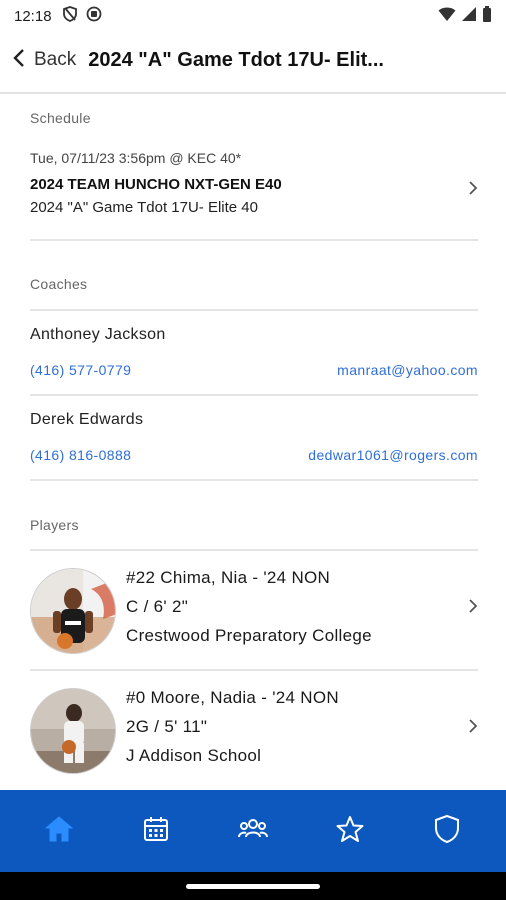  Describe the element at coordinates (447, 16) in the screenshot. I see `wifi-icon` at that location.